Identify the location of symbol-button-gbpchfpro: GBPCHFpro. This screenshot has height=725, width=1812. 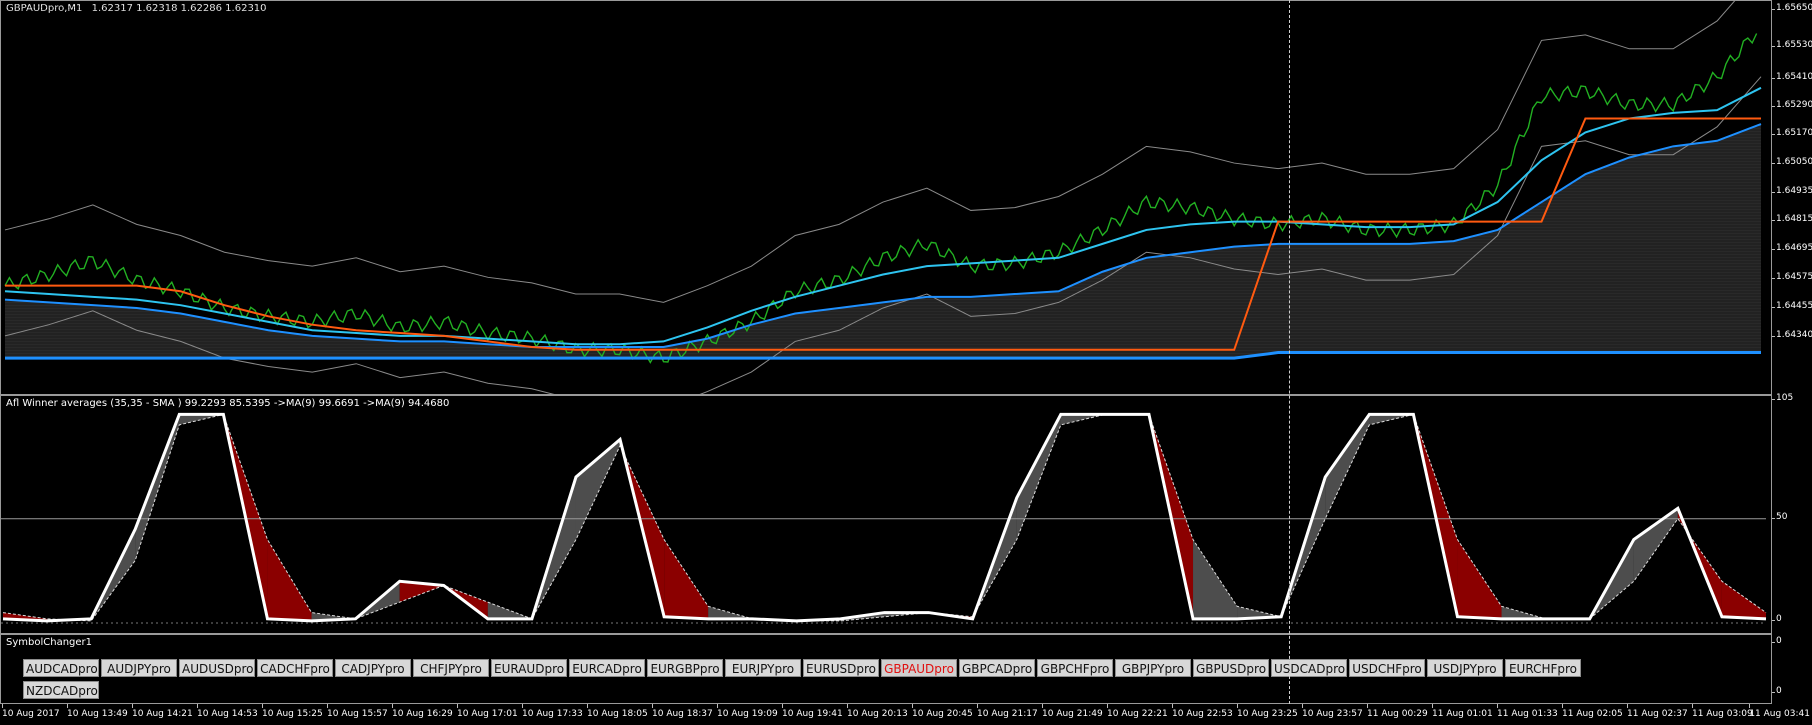
(1075, 668).